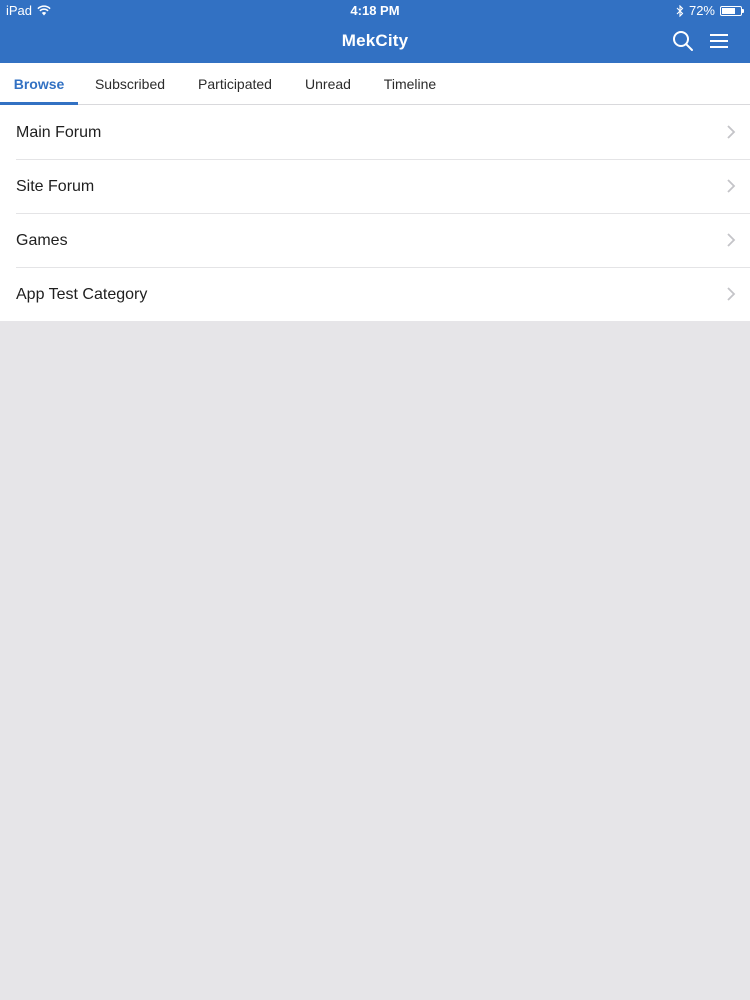 This screenshot has height=1000, width=750. Describe the element at coordinates (410, 83) in the screenshot. I see `tab-timeline: Timeline` at that location.